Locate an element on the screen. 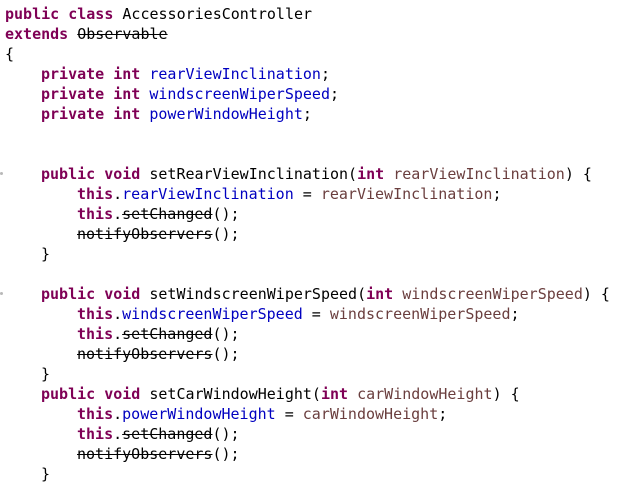 Image resolution: width=623 pixels, height=490 pixels. class-name: AccessoriesController is located at coordinates (217, 14).